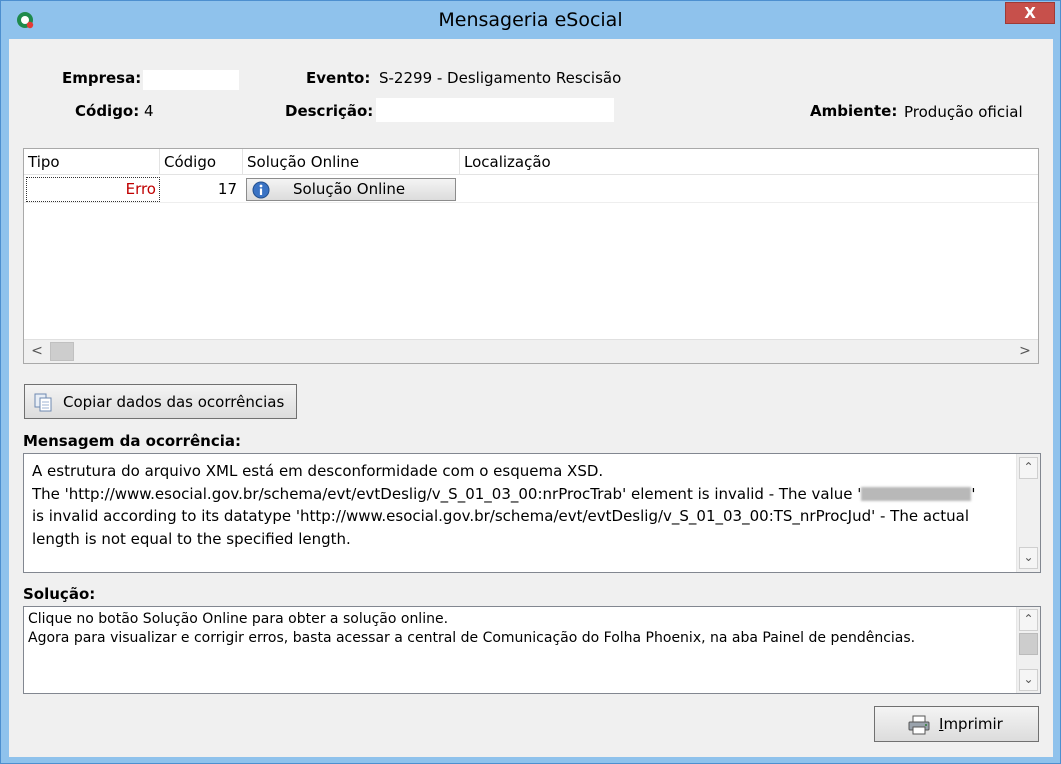 This screenshot has height=764, width=1061. I want to click on solucao-vertical-scrollbar: ⌃ ⌄, so click(1028, 650).